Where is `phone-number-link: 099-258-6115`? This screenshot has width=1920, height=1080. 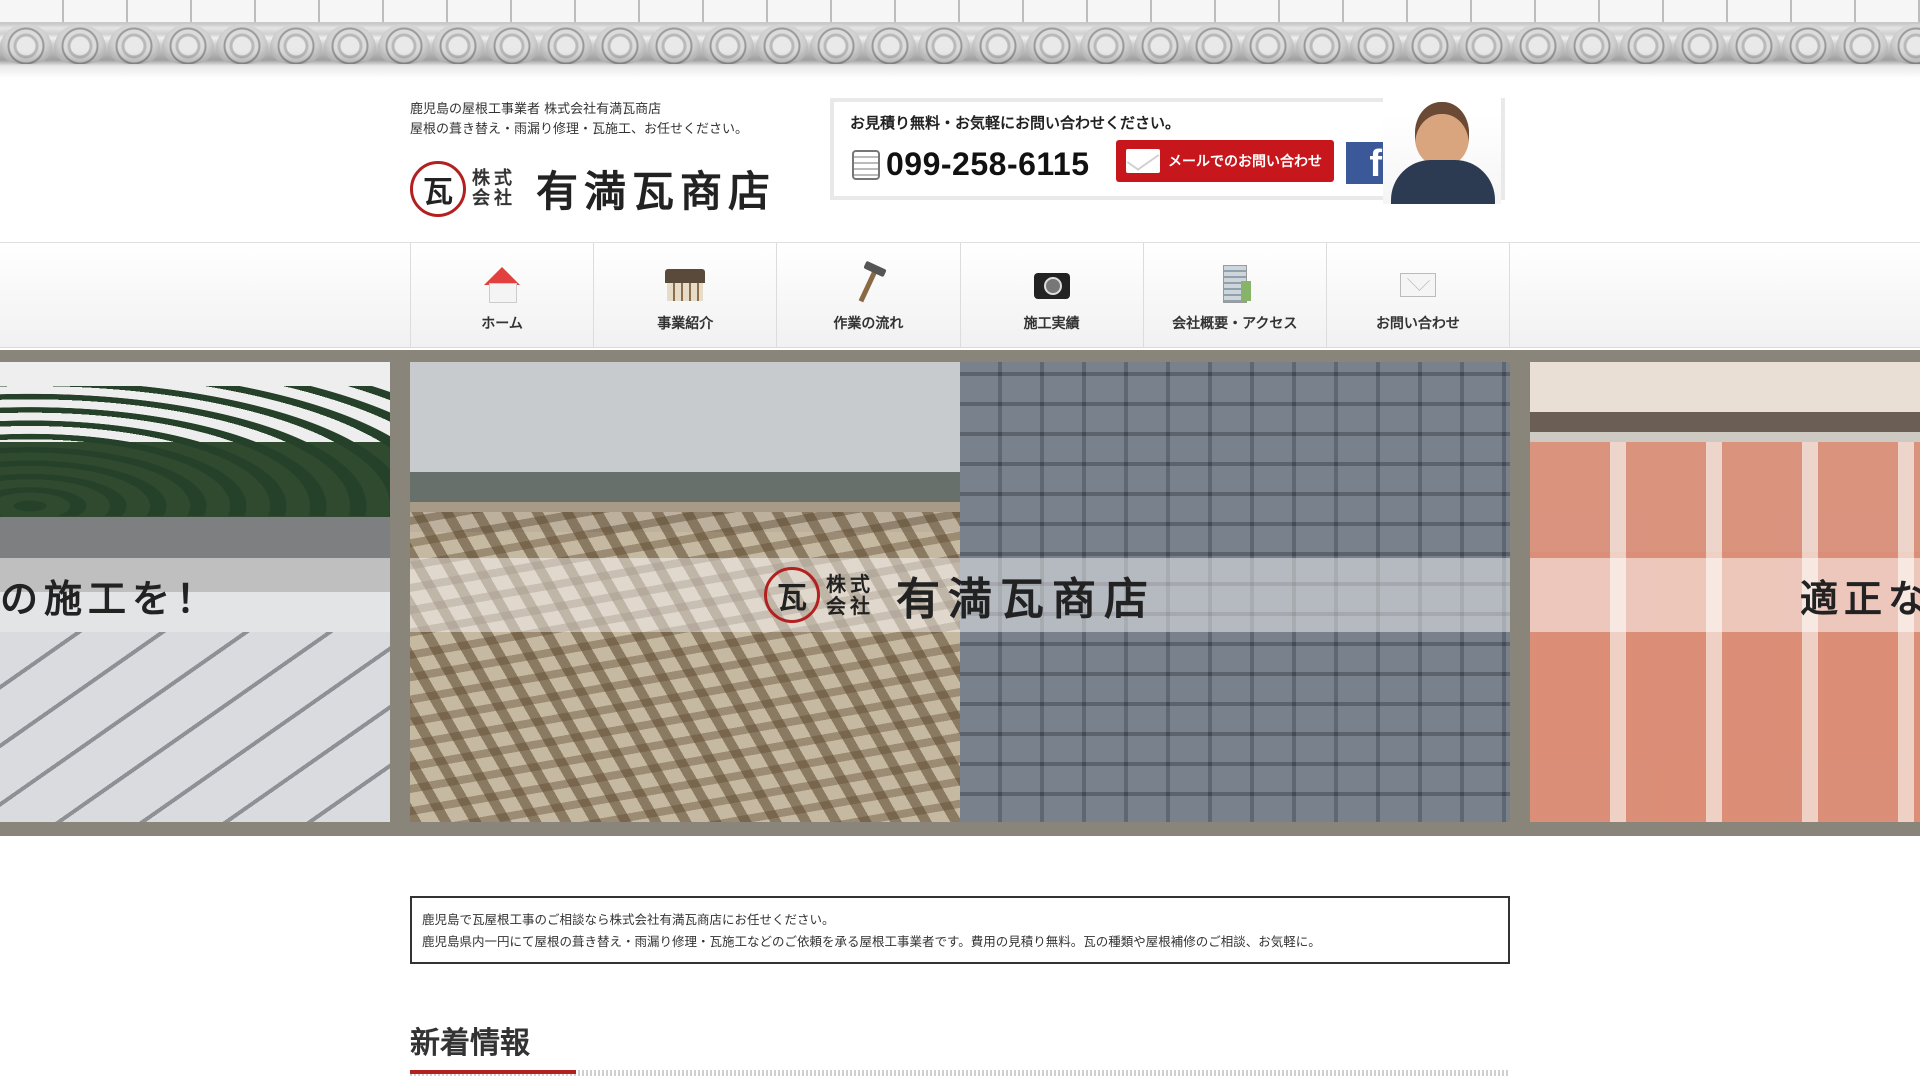
phone-number-link: 099-258-6115 is located at coordinates (971, 164).